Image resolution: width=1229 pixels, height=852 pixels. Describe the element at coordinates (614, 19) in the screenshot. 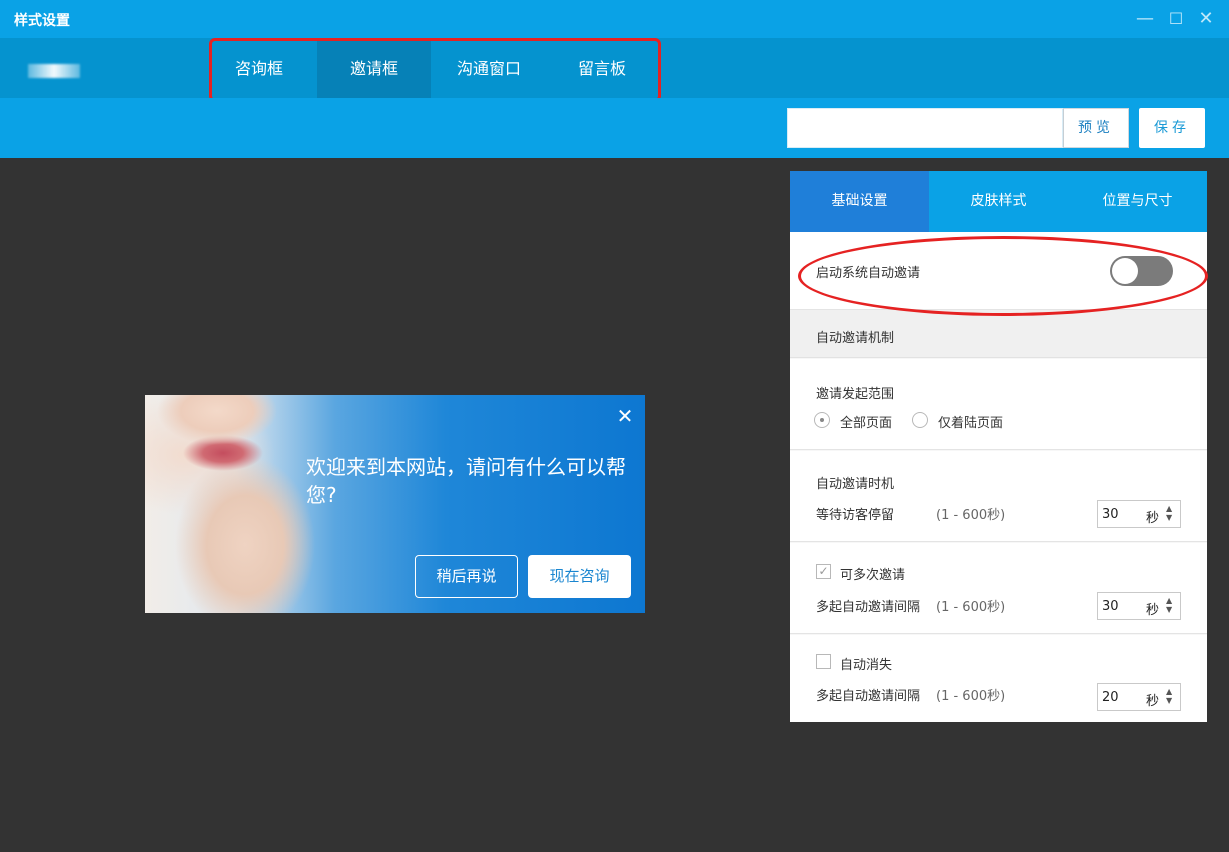

I see `title-bar: 样式设置` at that location.